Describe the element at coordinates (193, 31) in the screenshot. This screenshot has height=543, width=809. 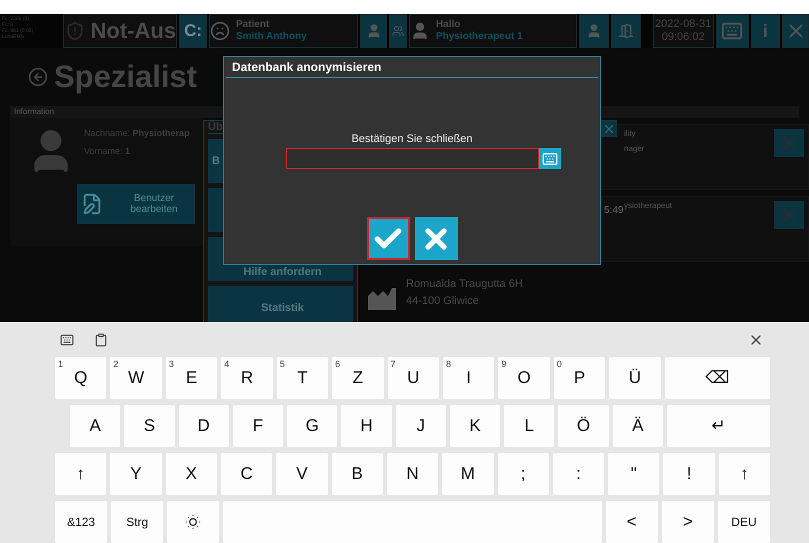
I see `c-button: C:` at that location.